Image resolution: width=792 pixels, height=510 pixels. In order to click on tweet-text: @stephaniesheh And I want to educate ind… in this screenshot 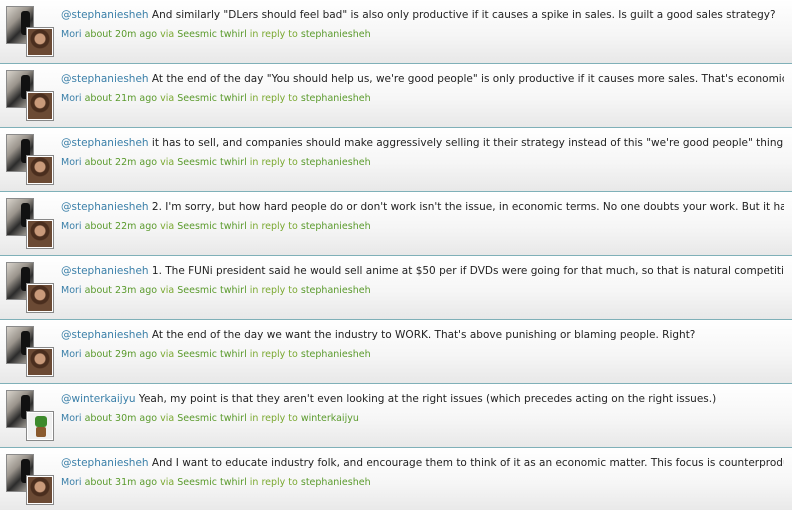, I will do `click(422, 463)`.